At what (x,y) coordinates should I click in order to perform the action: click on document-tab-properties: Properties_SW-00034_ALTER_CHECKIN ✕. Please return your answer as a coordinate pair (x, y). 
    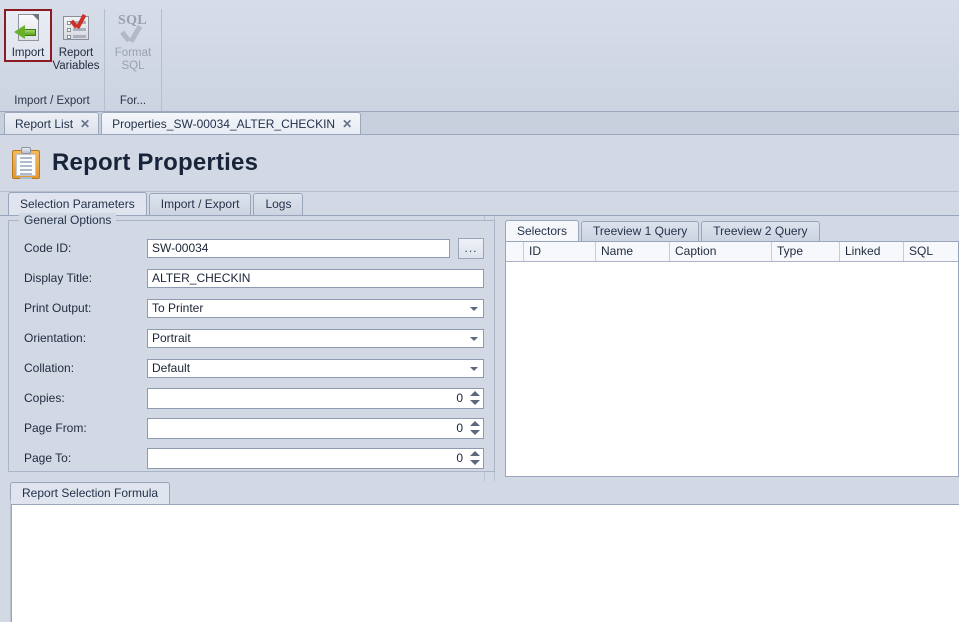
    Looking at the image, I should click on (231, 123).